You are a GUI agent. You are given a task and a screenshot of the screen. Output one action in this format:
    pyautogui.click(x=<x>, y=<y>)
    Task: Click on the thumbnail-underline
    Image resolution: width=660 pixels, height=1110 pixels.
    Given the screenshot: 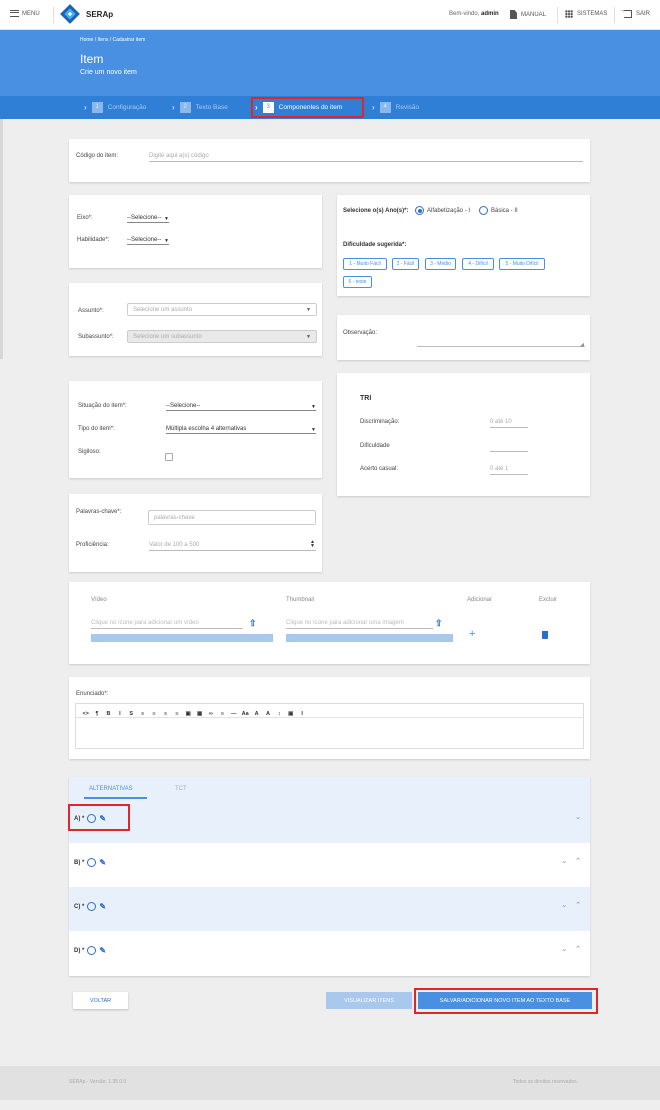 What is the action you would take?
    pyautogui.click(x=359, y=628)
    